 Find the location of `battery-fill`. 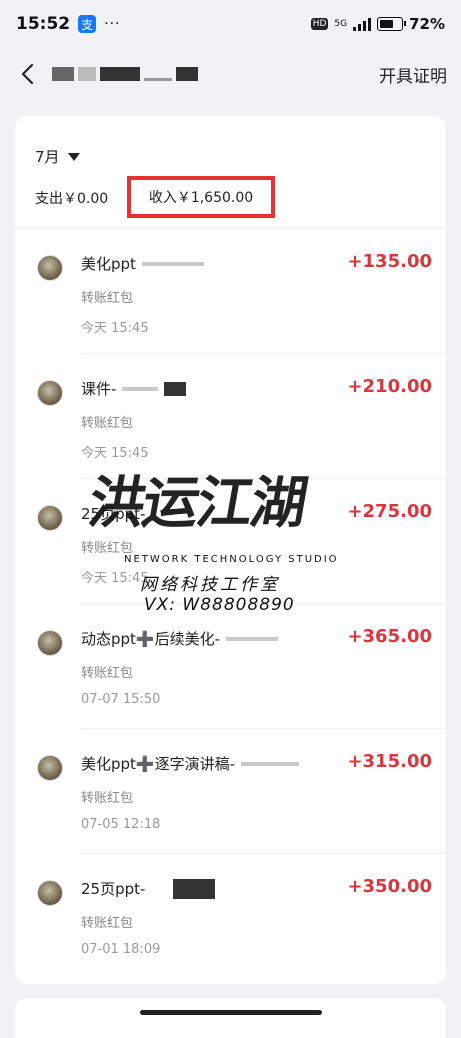

battery-fill is located at coordinates (387, 24).